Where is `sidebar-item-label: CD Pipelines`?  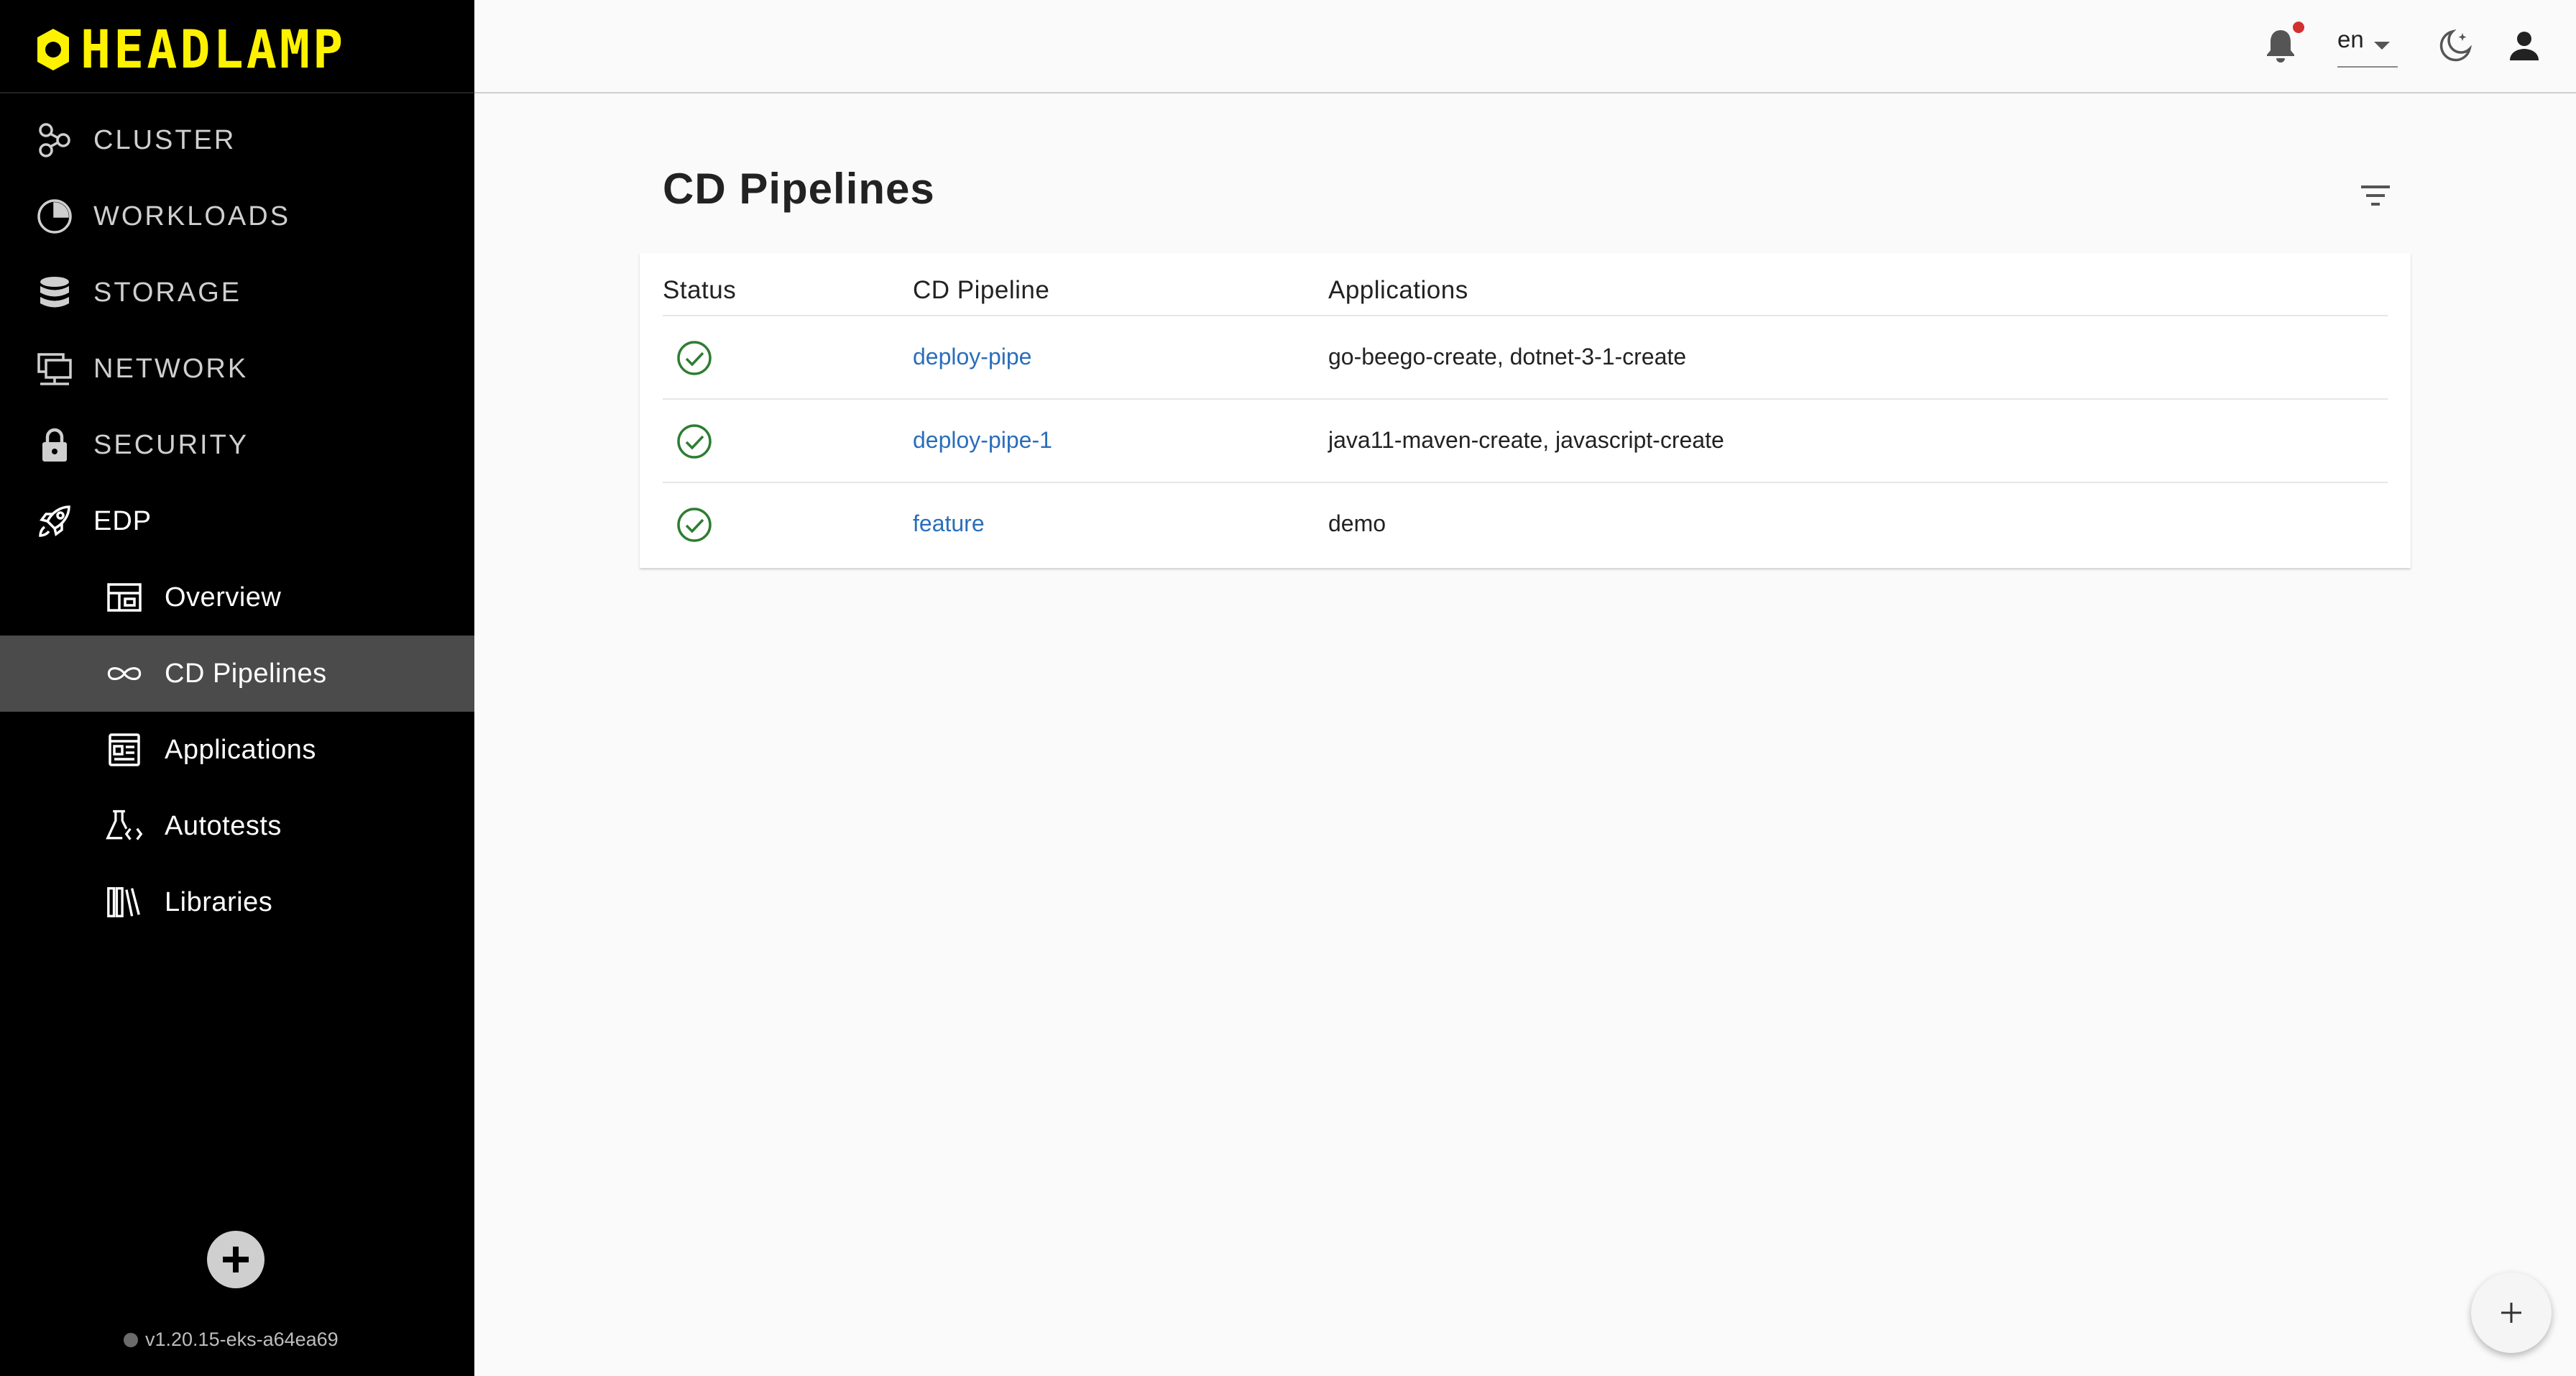 sidebar-item-label: CD Pipelines is located at coordinates (246, 673).